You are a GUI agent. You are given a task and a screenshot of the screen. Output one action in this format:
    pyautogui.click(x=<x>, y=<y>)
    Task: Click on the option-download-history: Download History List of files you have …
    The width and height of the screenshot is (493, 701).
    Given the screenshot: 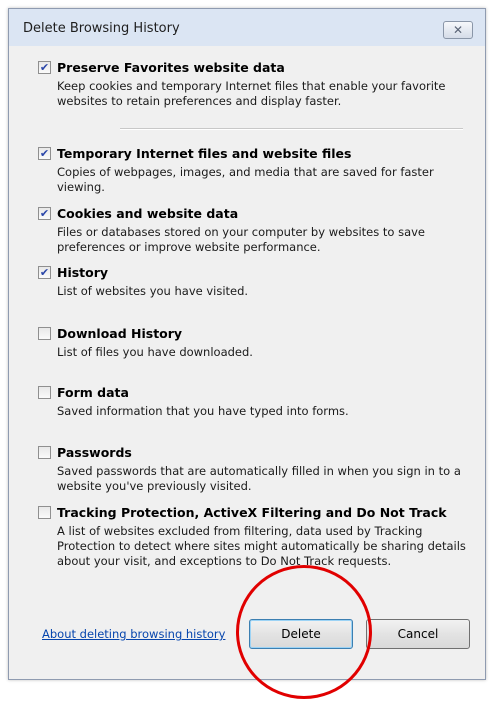 What is the action you would take?
    pyautogui.click(x=253, y=343)
    